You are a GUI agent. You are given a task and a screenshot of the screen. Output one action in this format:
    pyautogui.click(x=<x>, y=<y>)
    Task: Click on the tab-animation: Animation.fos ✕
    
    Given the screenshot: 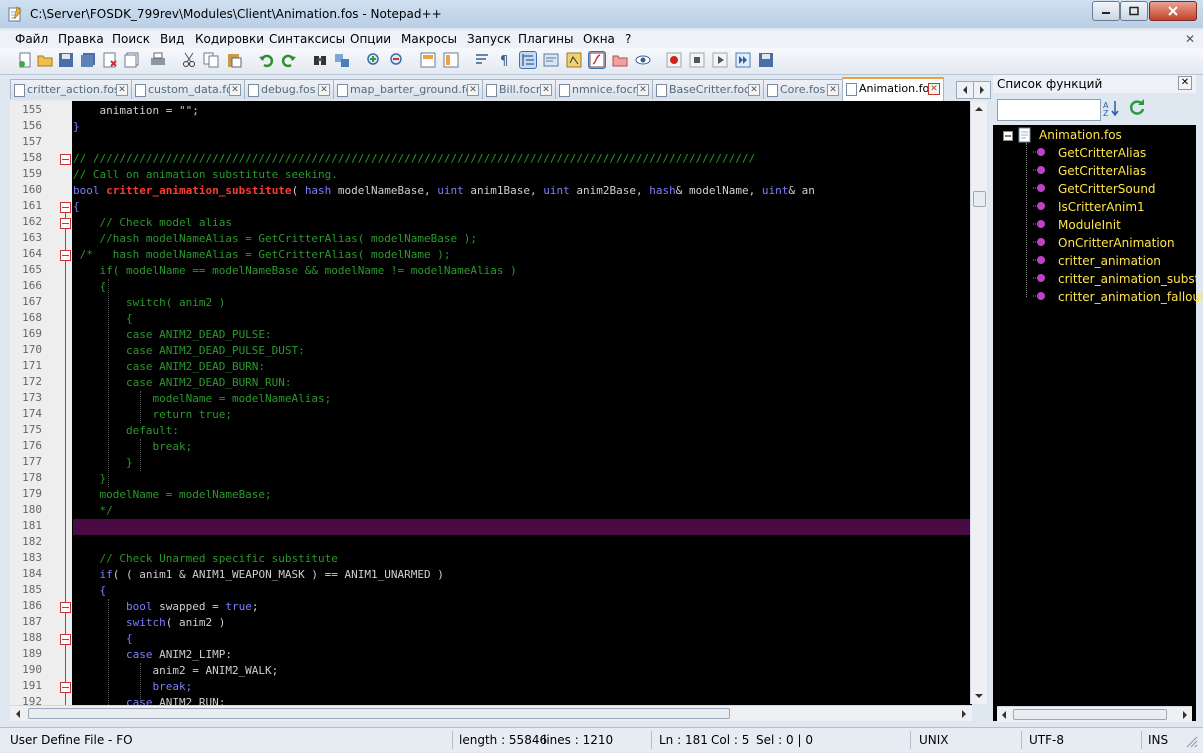 What is the action you would take?
    pyautogui.click(x=893, y=89)
    